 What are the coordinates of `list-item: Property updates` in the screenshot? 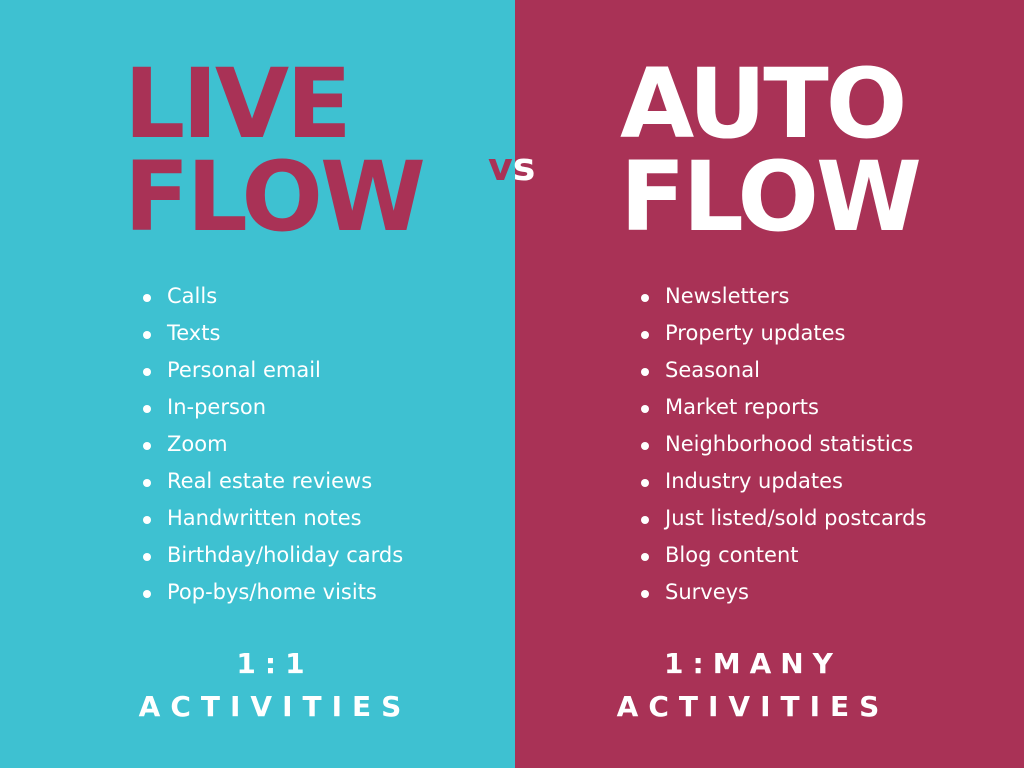 It's located at (782, 333).